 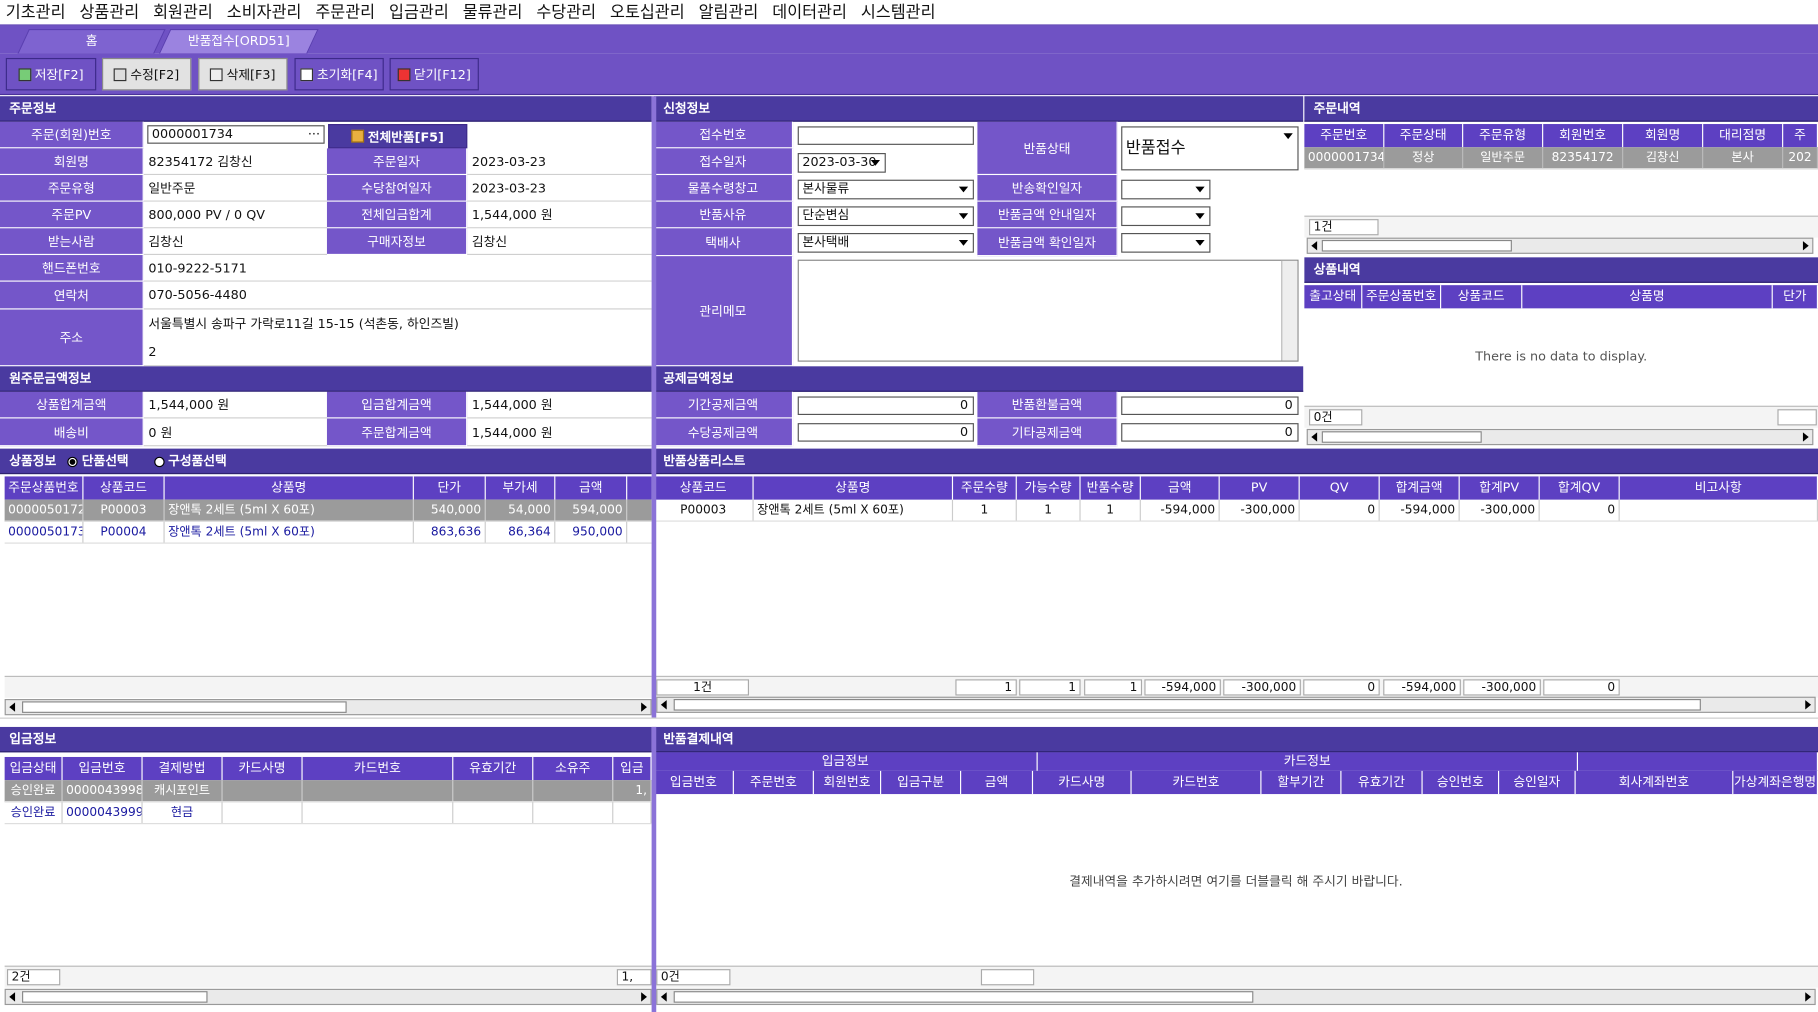 I want to click on column-header: 회원명, so click(x=1663, y=136).